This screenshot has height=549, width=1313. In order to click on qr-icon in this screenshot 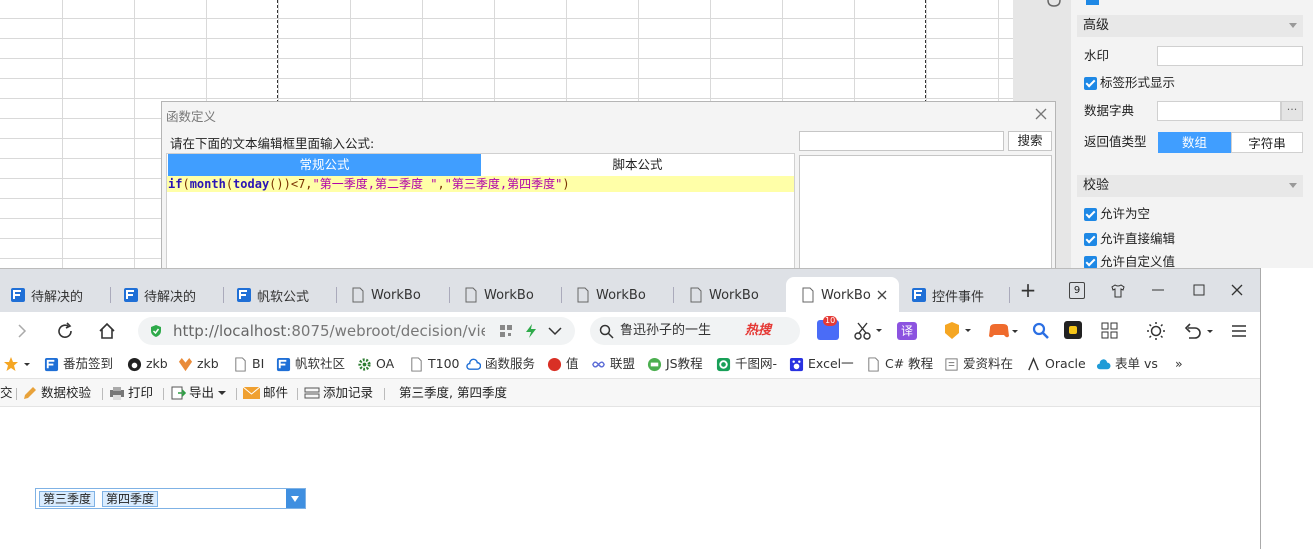, I will do `click(506, 331)`.